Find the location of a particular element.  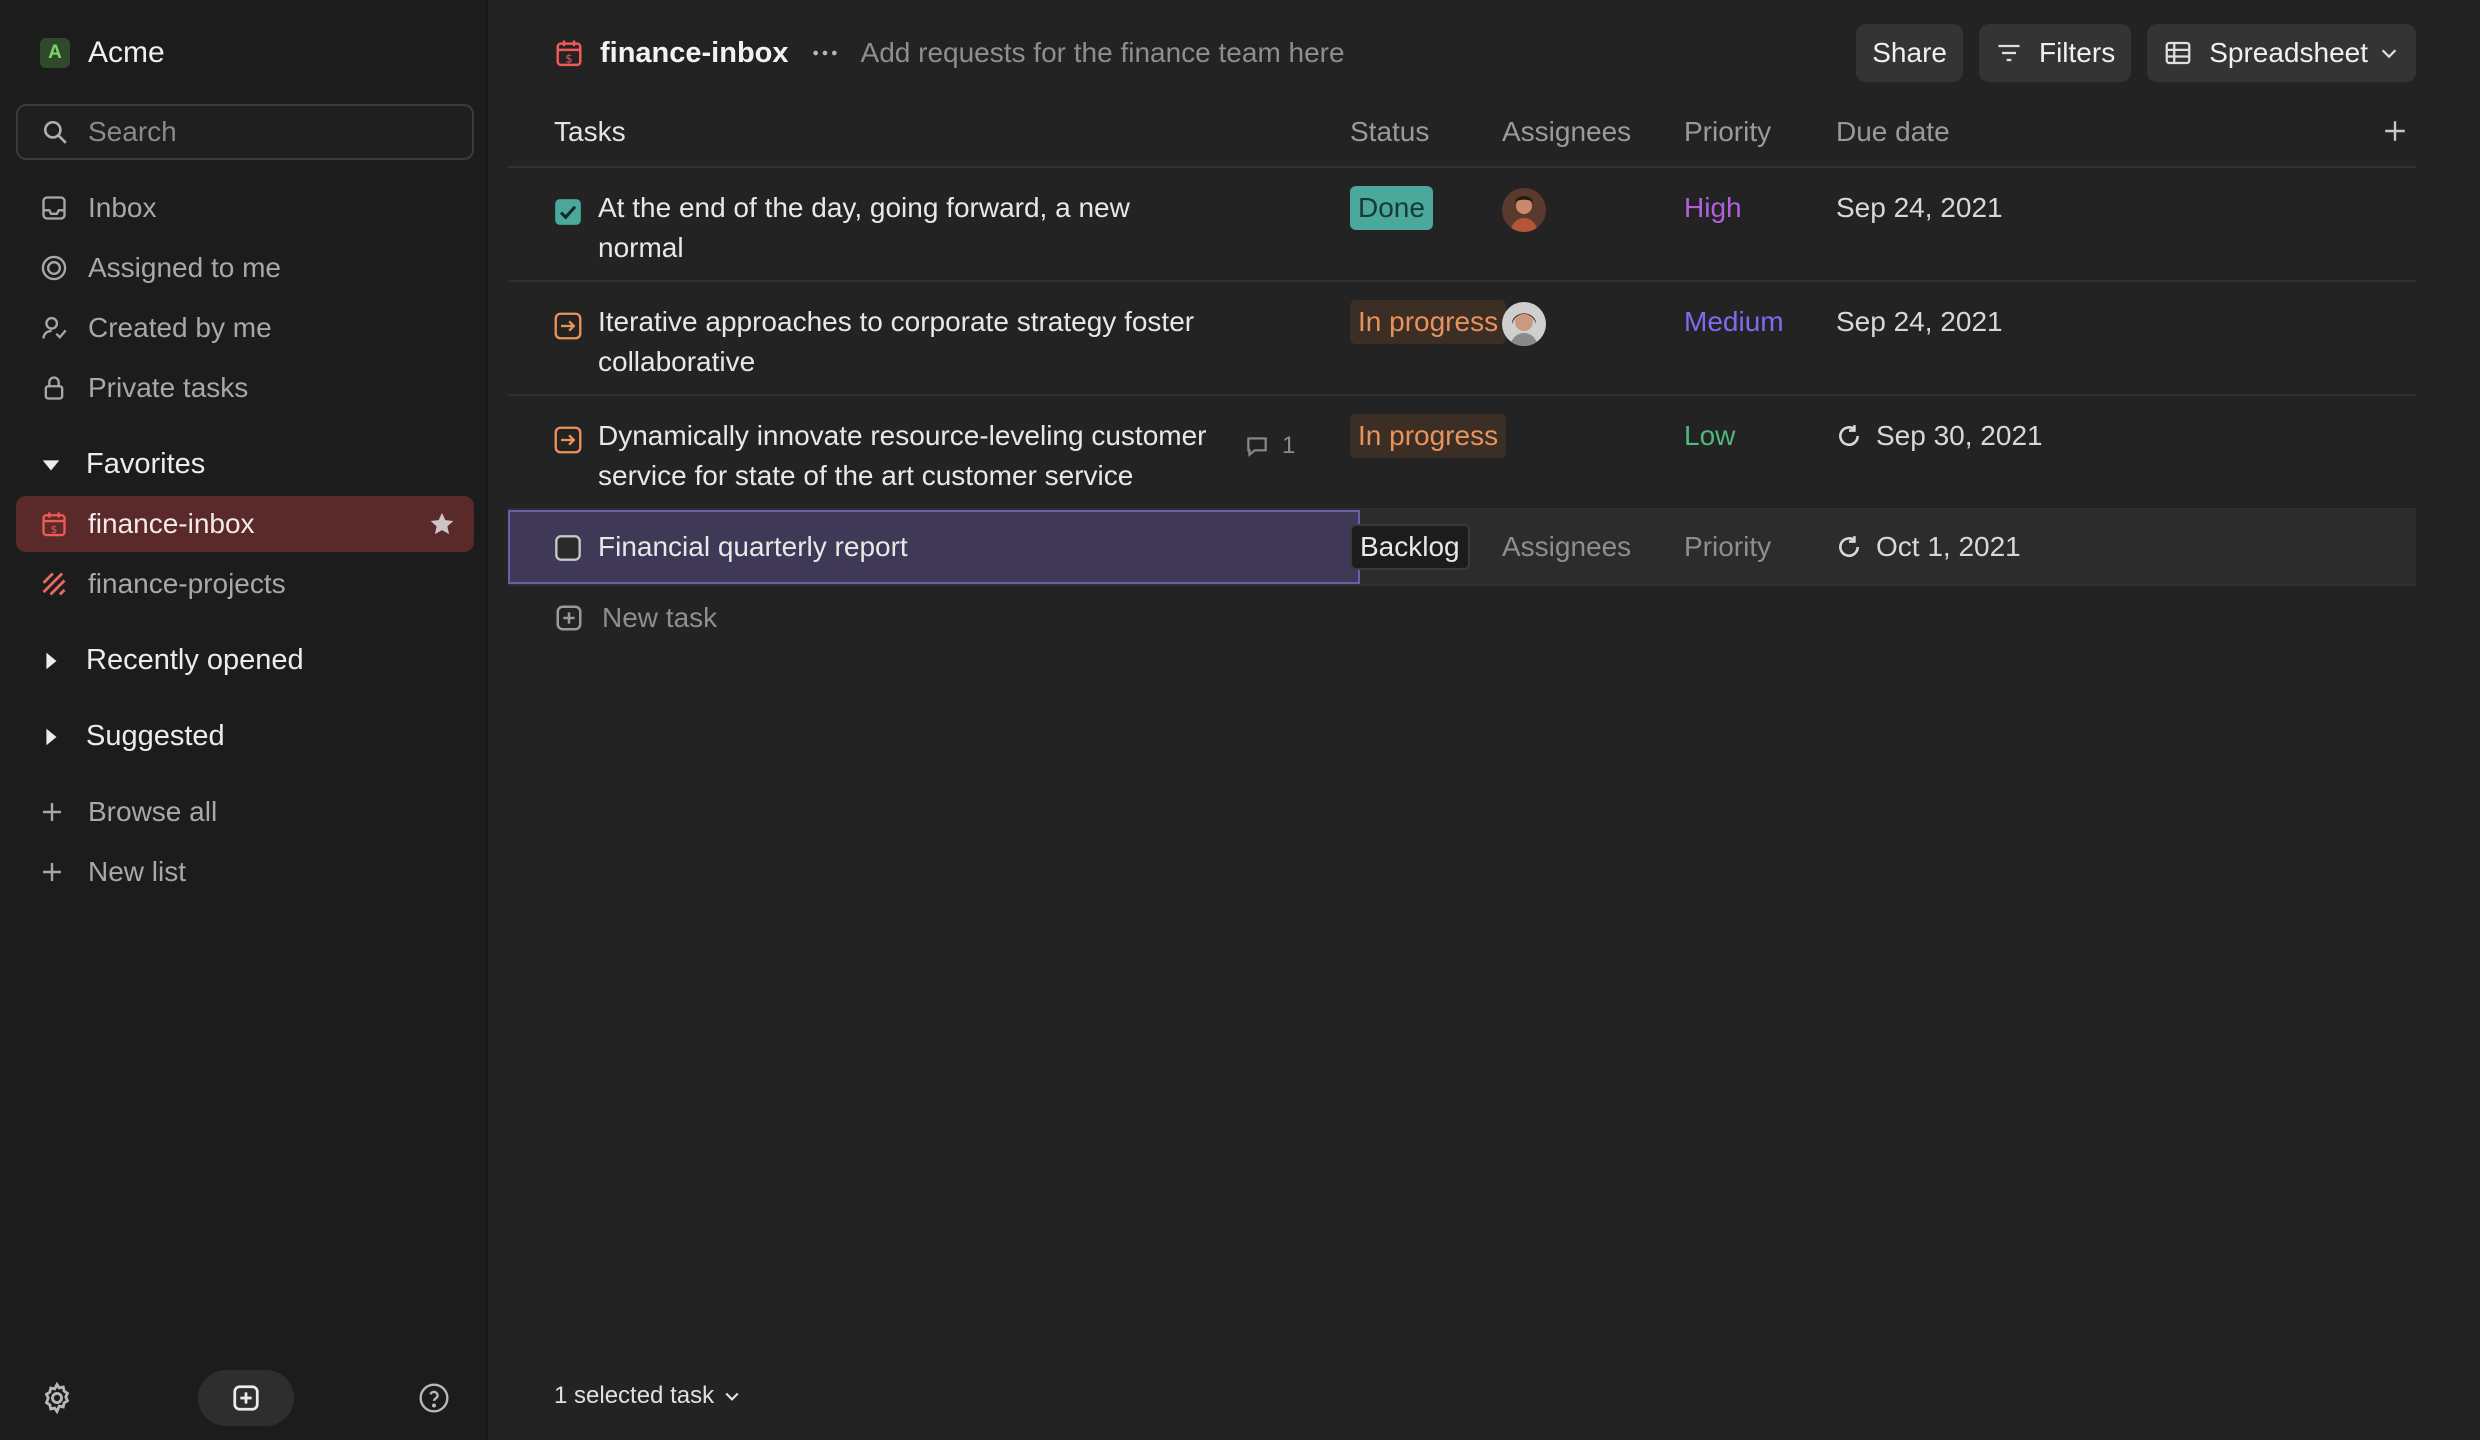

table-header: Tasks Status Assignees Priority Due date is located at coordinates (1462, 137).